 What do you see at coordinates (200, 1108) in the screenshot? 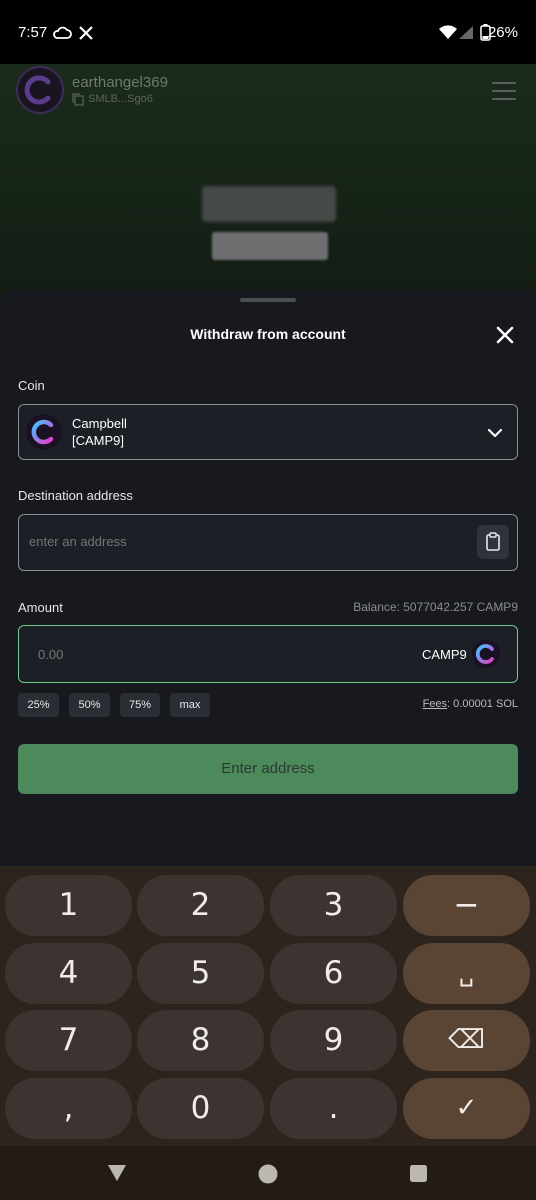
I see `key-0: 0` at bounding box center [200, 1108].